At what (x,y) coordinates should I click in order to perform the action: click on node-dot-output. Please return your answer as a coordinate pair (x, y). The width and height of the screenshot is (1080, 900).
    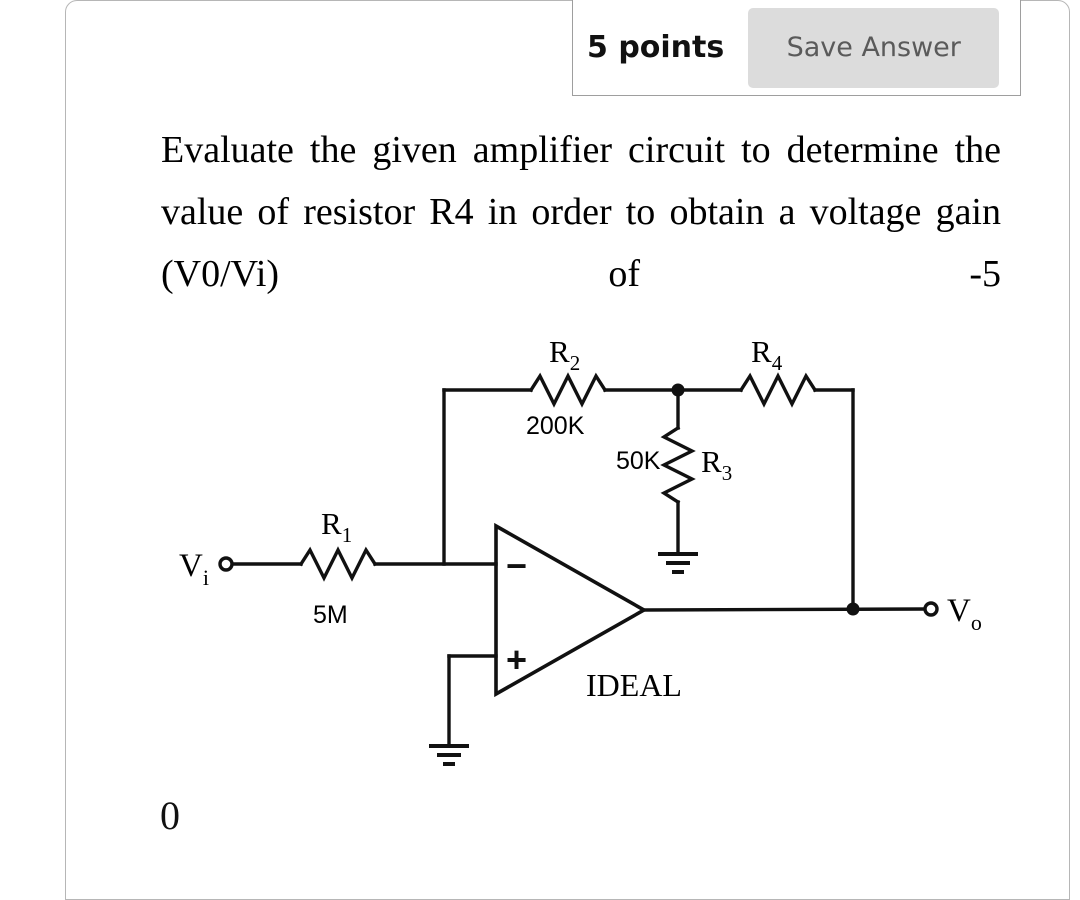
    Looking at the image, I should click on (853, 609).